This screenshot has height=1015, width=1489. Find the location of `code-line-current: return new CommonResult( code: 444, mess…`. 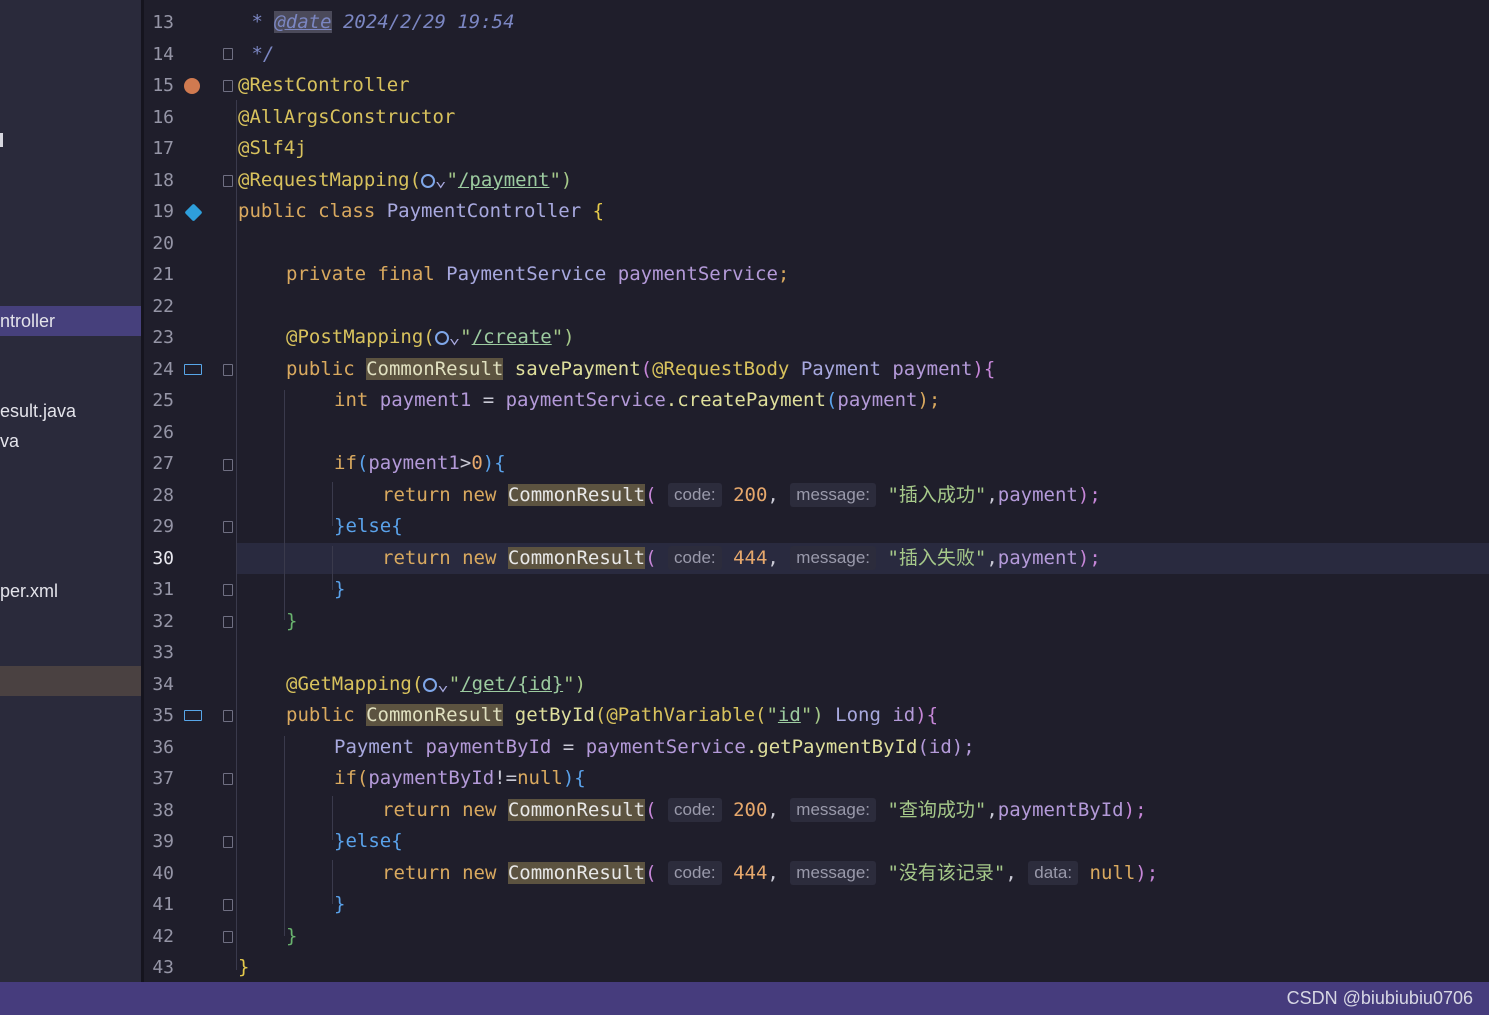

code-line-current: return new CommonResult( code: 444, mess… is located at coordinates (741, 558).